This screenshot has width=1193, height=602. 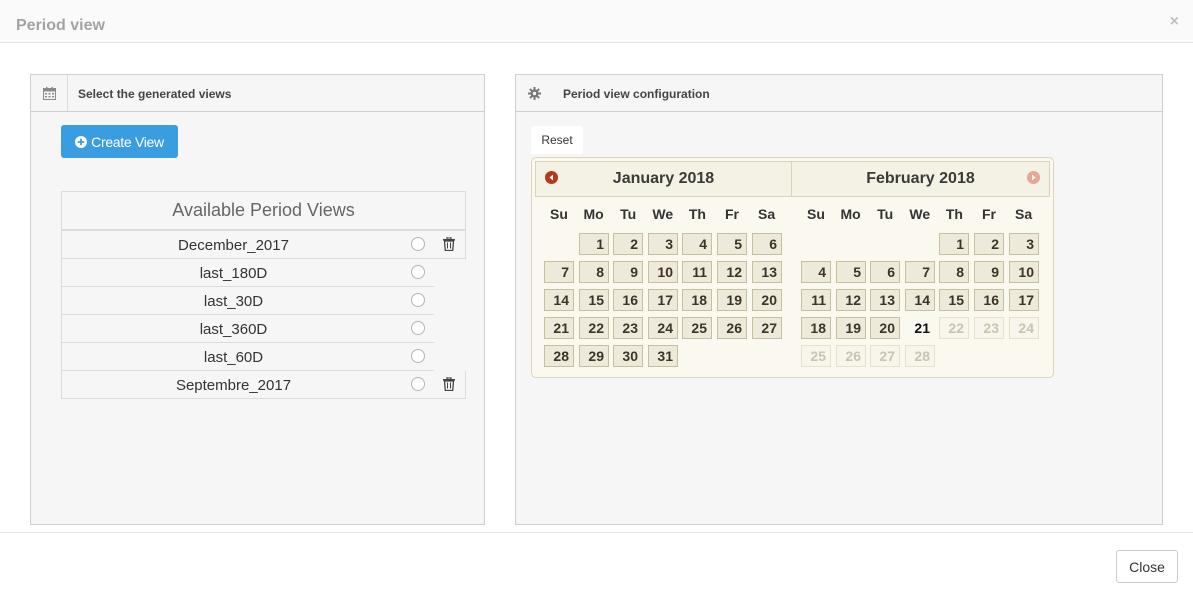 I want to click on calendar-day: 29, so click(x=594, y=356).